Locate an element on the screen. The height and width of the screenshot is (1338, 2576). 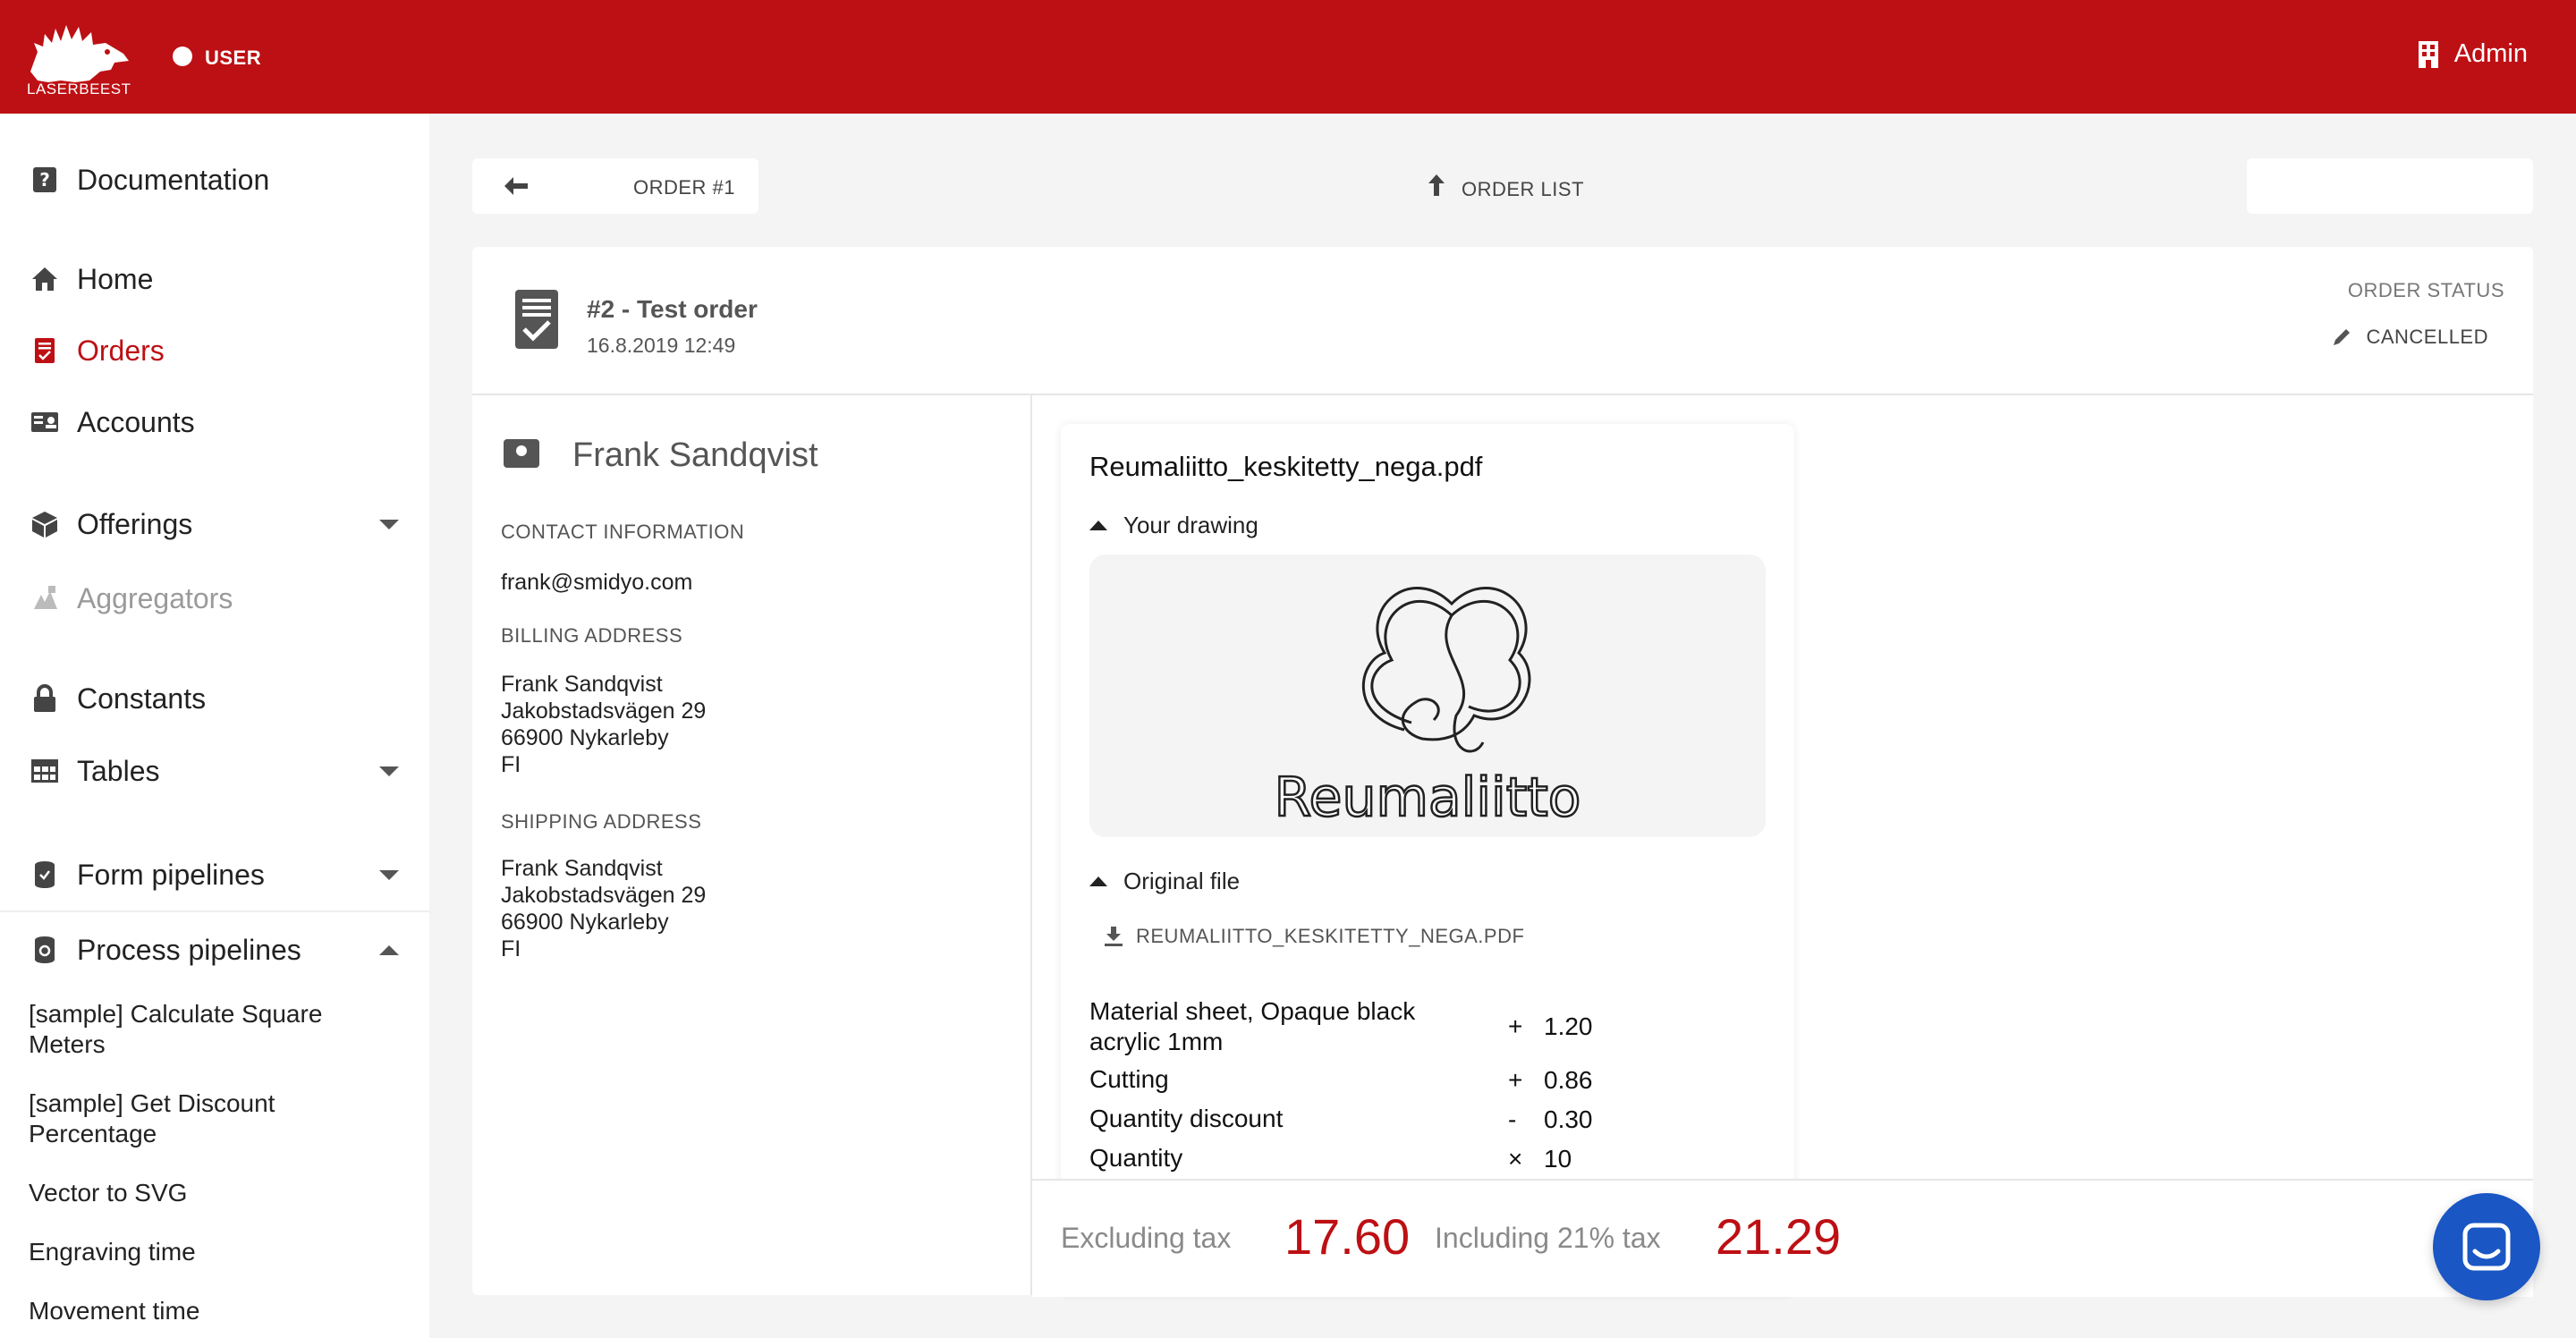
billing-city: 66900 Nykarleby is located at coordinates (585, 737).